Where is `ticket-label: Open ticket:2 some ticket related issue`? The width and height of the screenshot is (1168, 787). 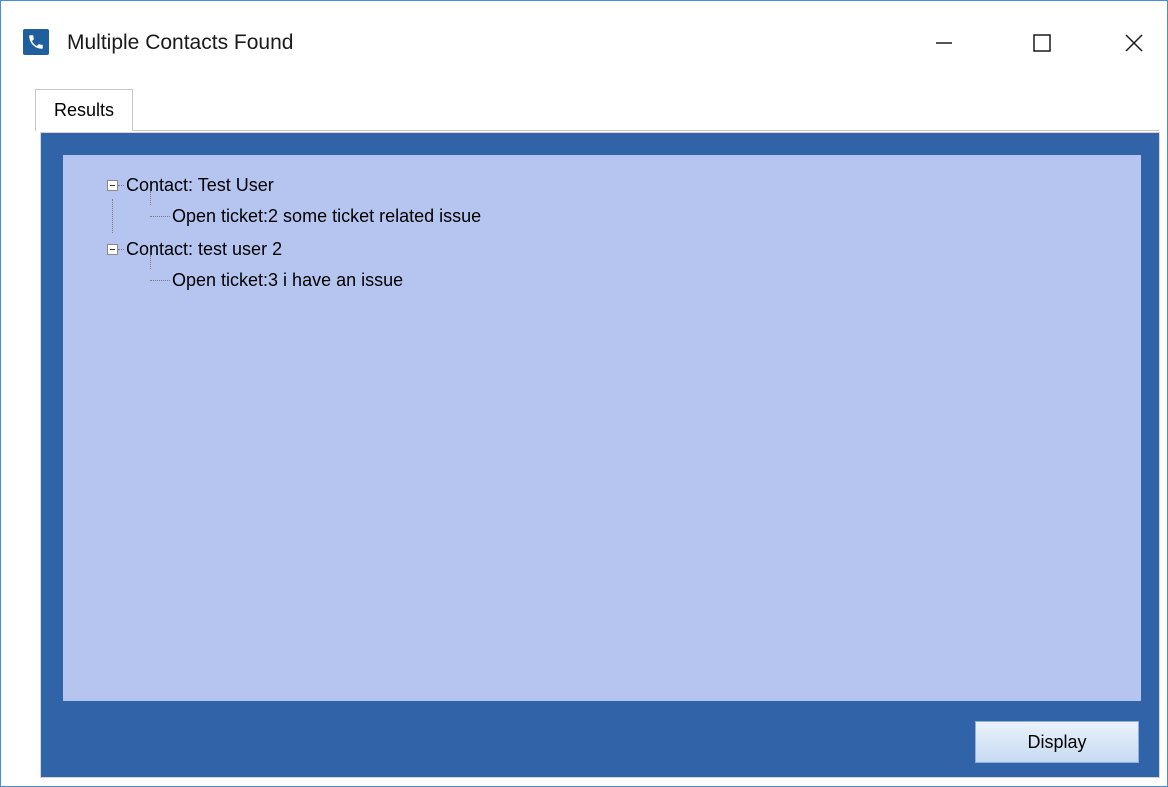
ticket-label: Open ticket:2 some ticket related issue is located at coordinates (327, 215).